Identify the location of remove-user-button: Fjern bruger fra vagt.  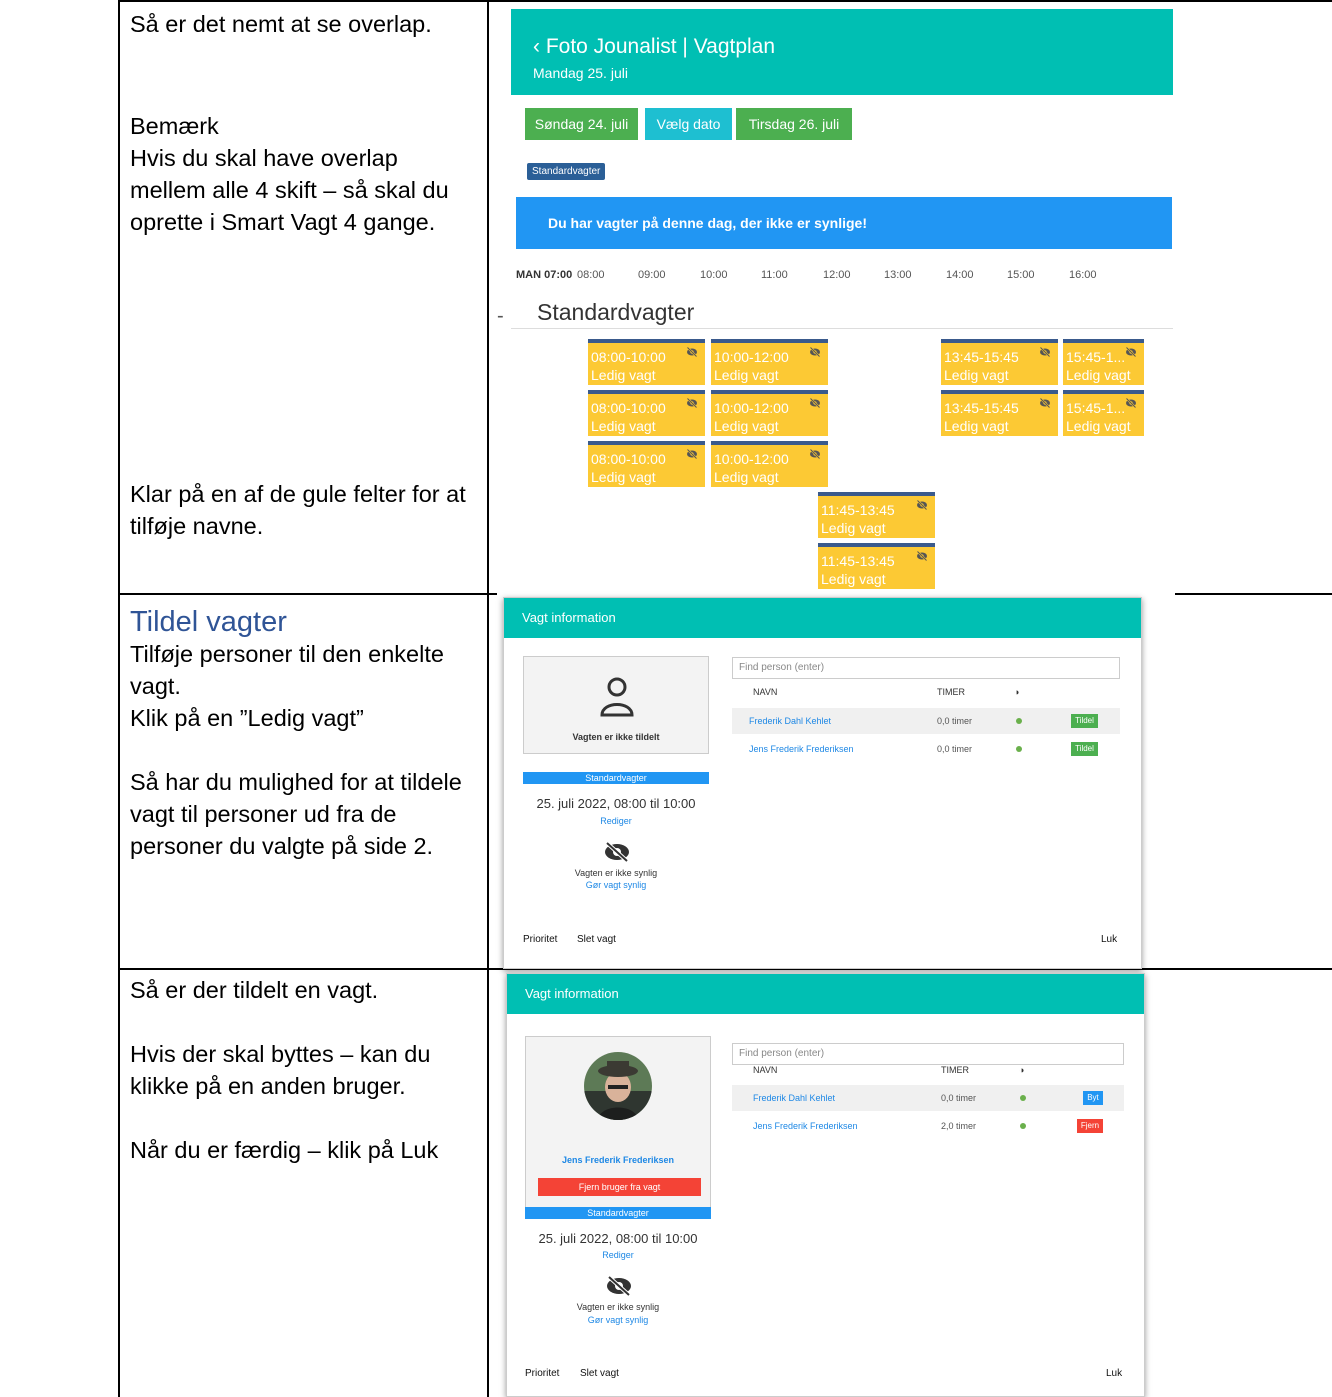
(619, 1187).